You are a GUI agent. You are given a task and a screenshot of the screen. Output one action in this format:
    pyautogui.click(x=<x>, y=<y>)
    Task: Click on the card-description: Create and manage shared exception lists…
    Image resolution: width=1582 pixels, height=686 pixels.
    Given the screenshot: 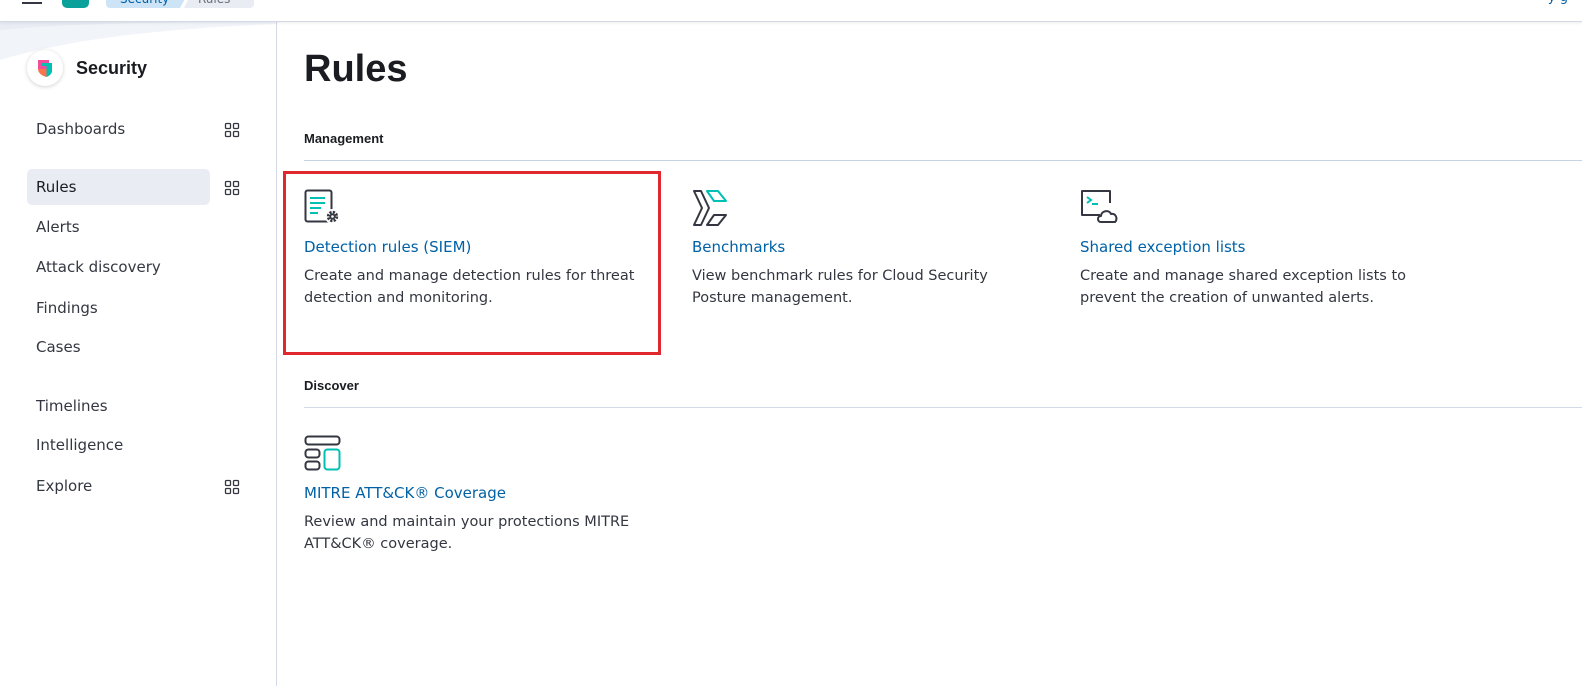 What is the action you would take?
    pyautogui.click(x=1243, y=287)
    